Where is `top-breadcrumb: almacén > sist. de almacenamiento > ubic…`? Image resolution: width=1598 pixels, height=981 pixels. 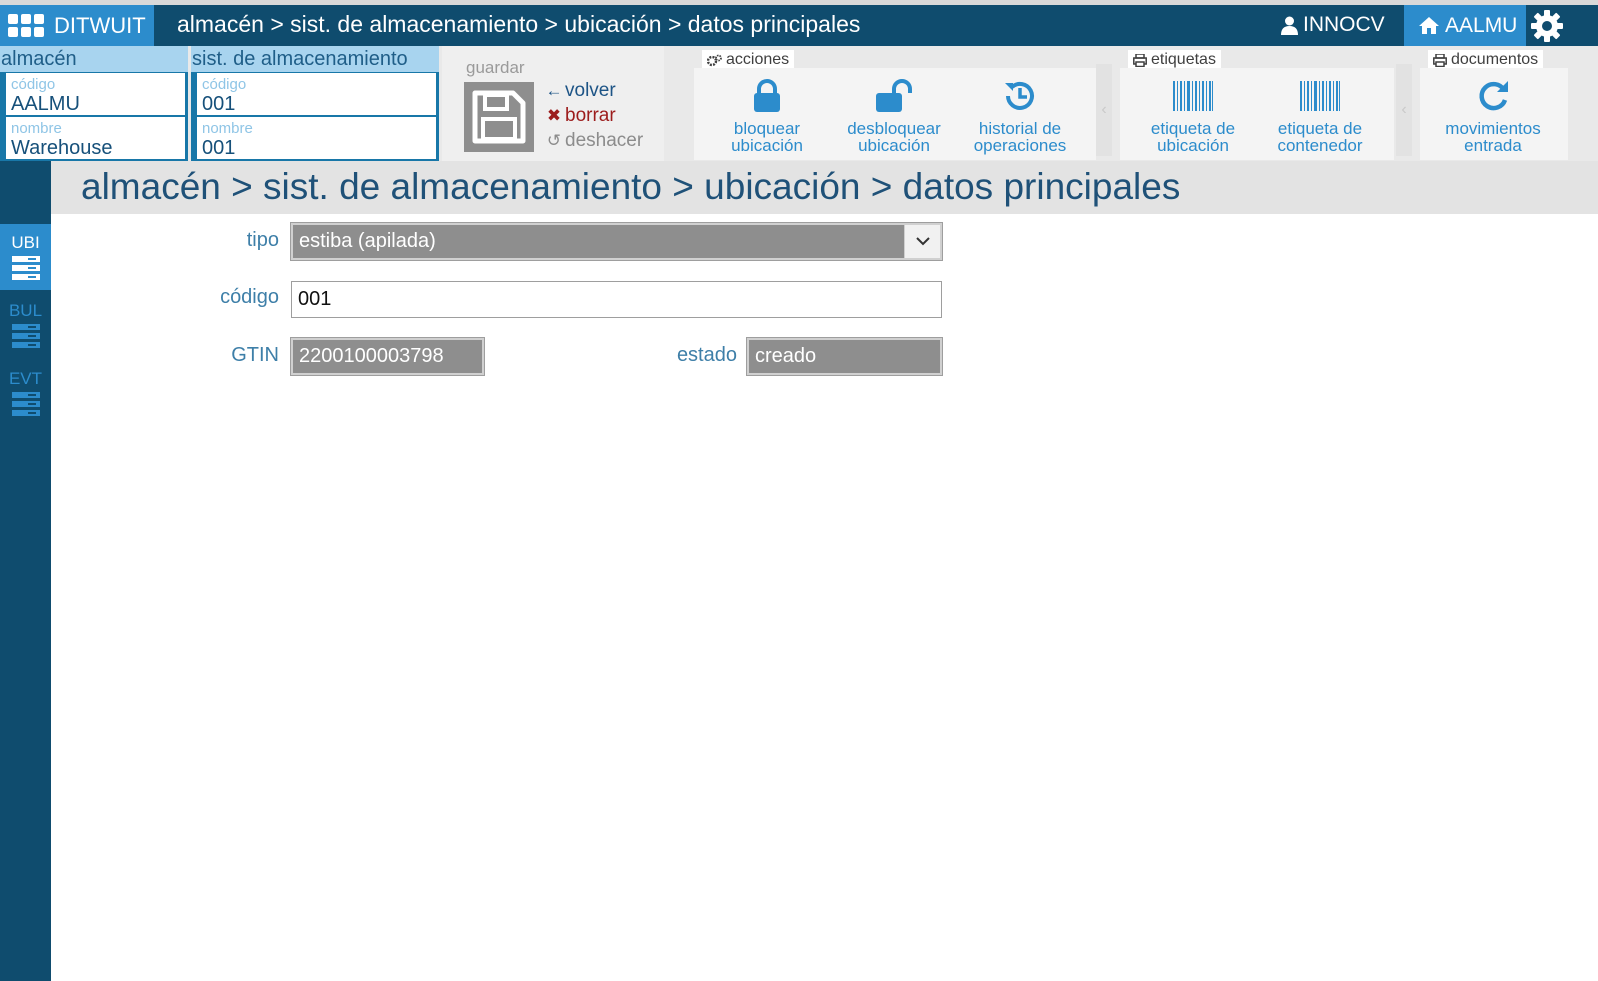 top-breadcrumb: almacén > sist. de almacenamiento > ubic… is located at coordinates (519, 24).